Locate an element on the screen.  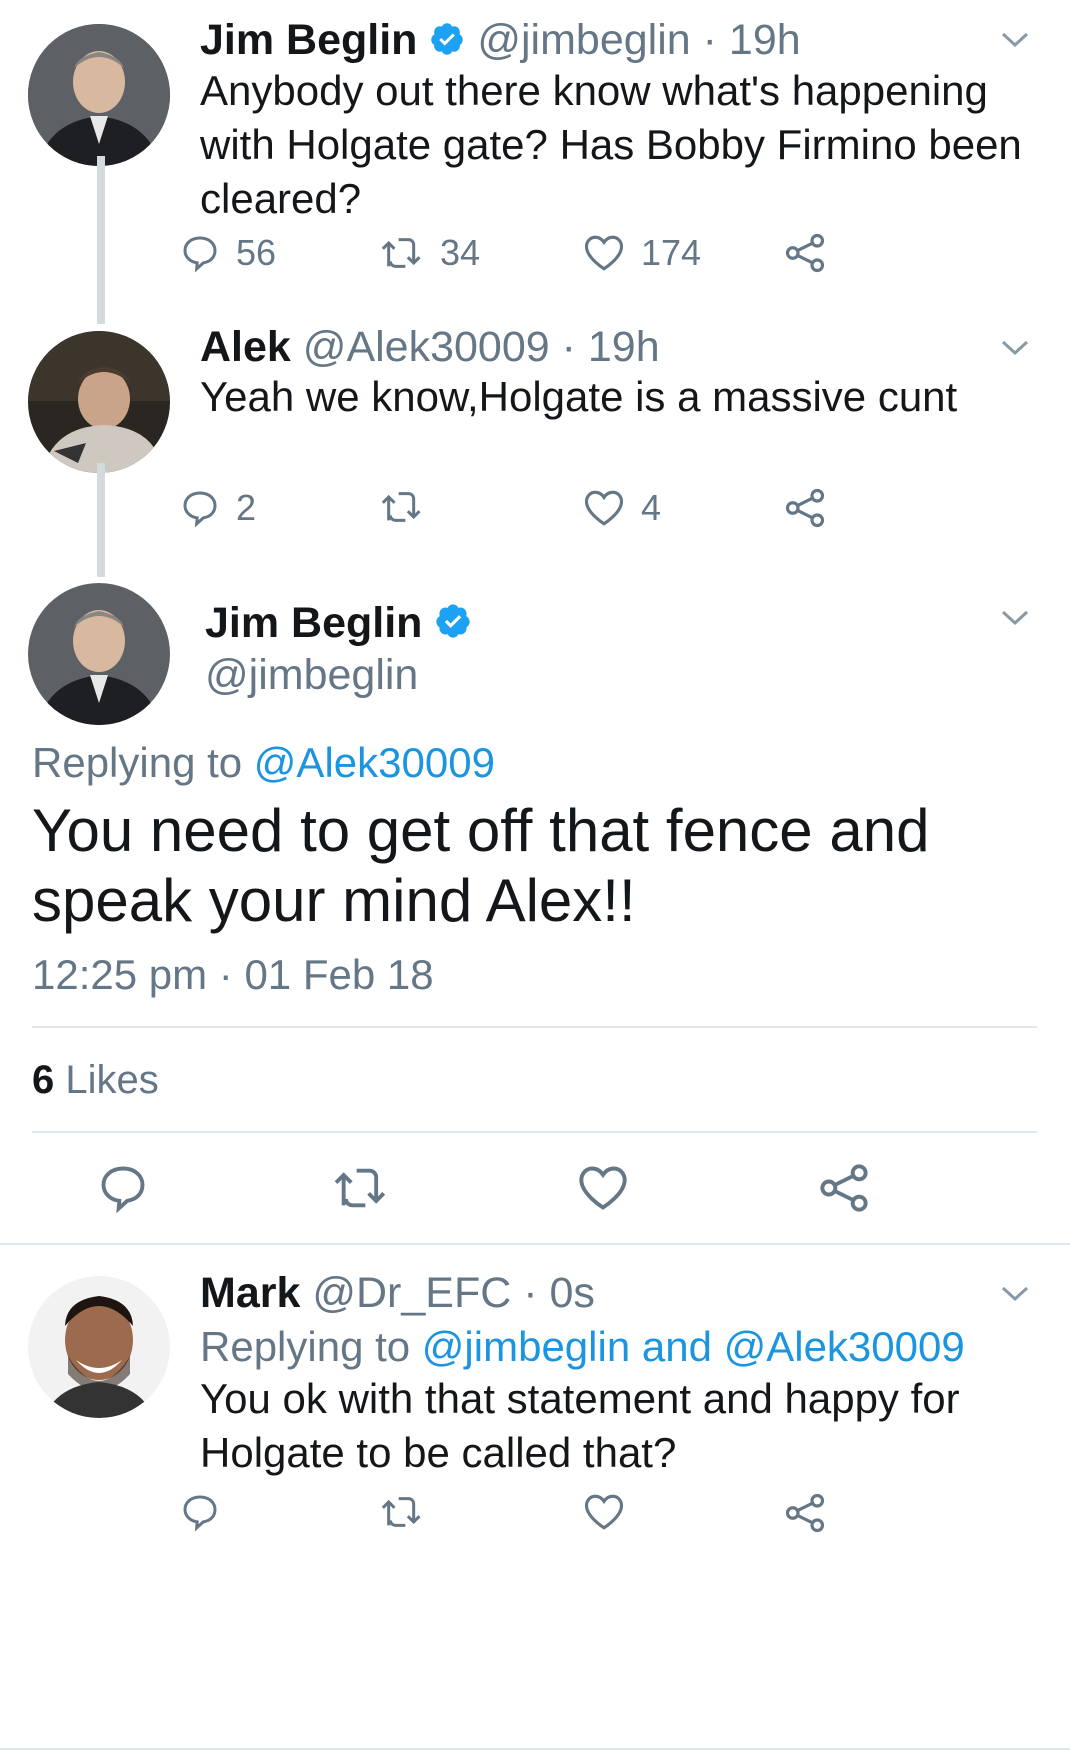
replying-to: Replying to @jimbeglin and @Alek30009 is located at coordinates (582, 1347).